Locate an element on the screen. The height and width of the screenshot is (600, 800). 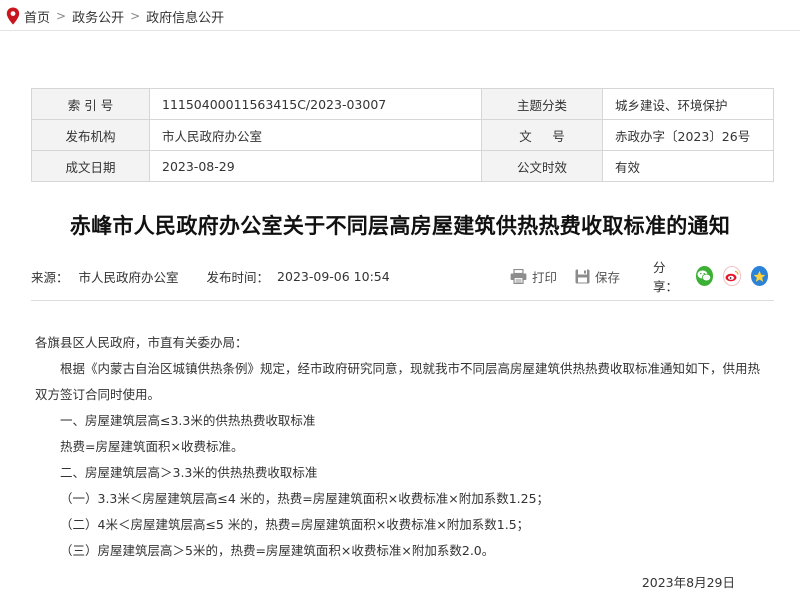
meta-value: 城乡建设、环境保护 is located at coordinates (688, 104).